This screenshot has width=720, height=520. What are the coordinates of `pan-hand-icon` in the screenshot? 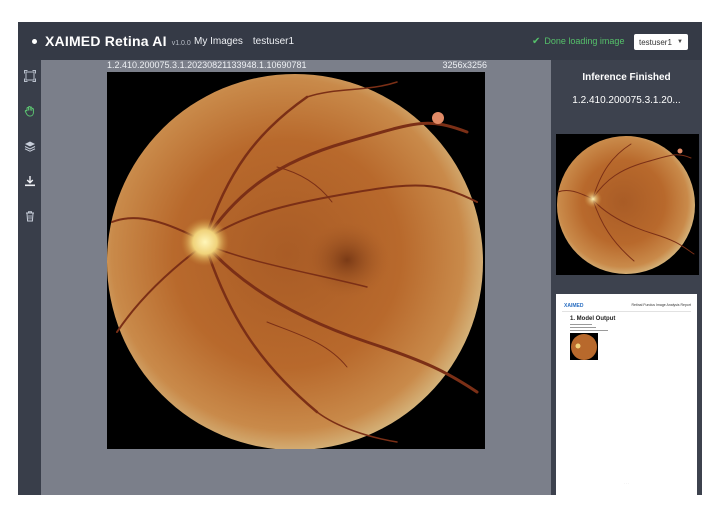 It's located at (29, 110).